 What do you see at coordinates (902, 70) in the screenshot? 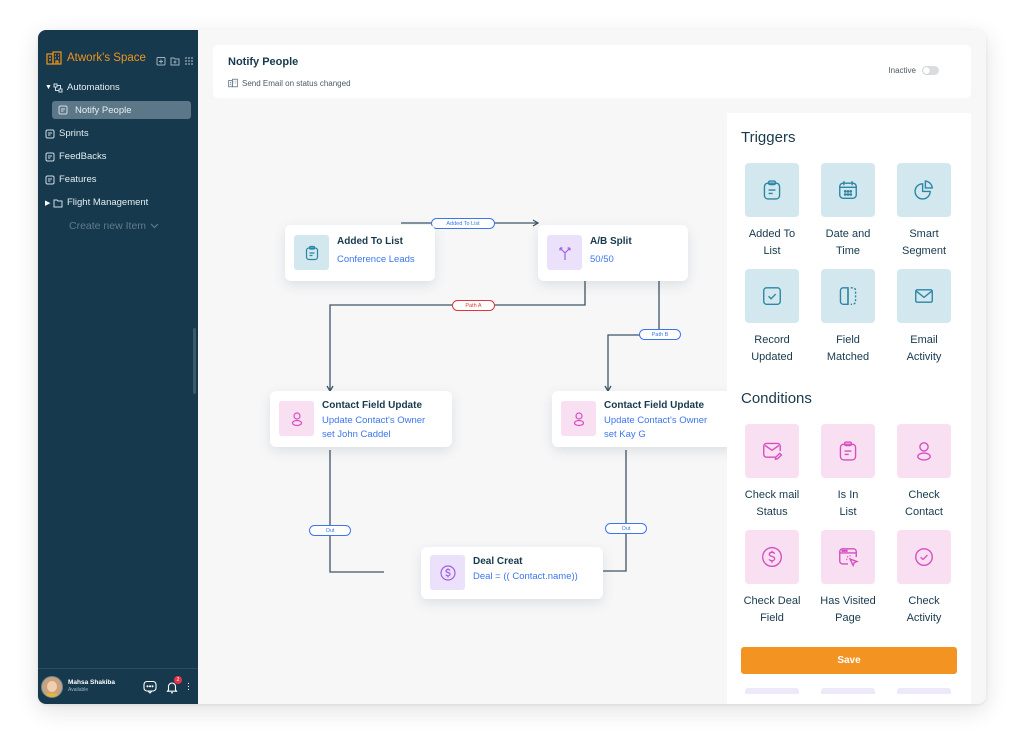
I see `status-label: Inactive` at bounding box center [902, 70].